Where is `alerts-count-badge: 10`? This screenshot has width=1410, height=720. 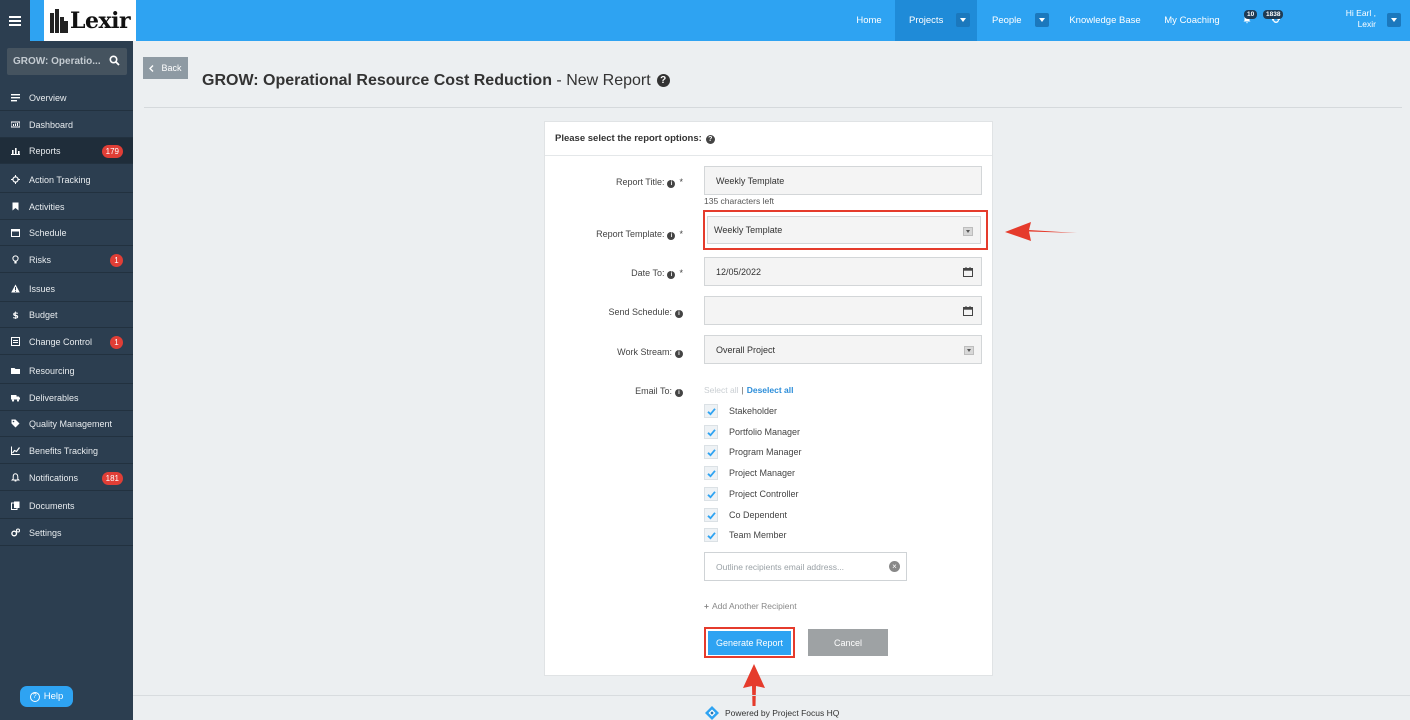
alerts-count-badge: 10 is located at coordinates (1251, 14).